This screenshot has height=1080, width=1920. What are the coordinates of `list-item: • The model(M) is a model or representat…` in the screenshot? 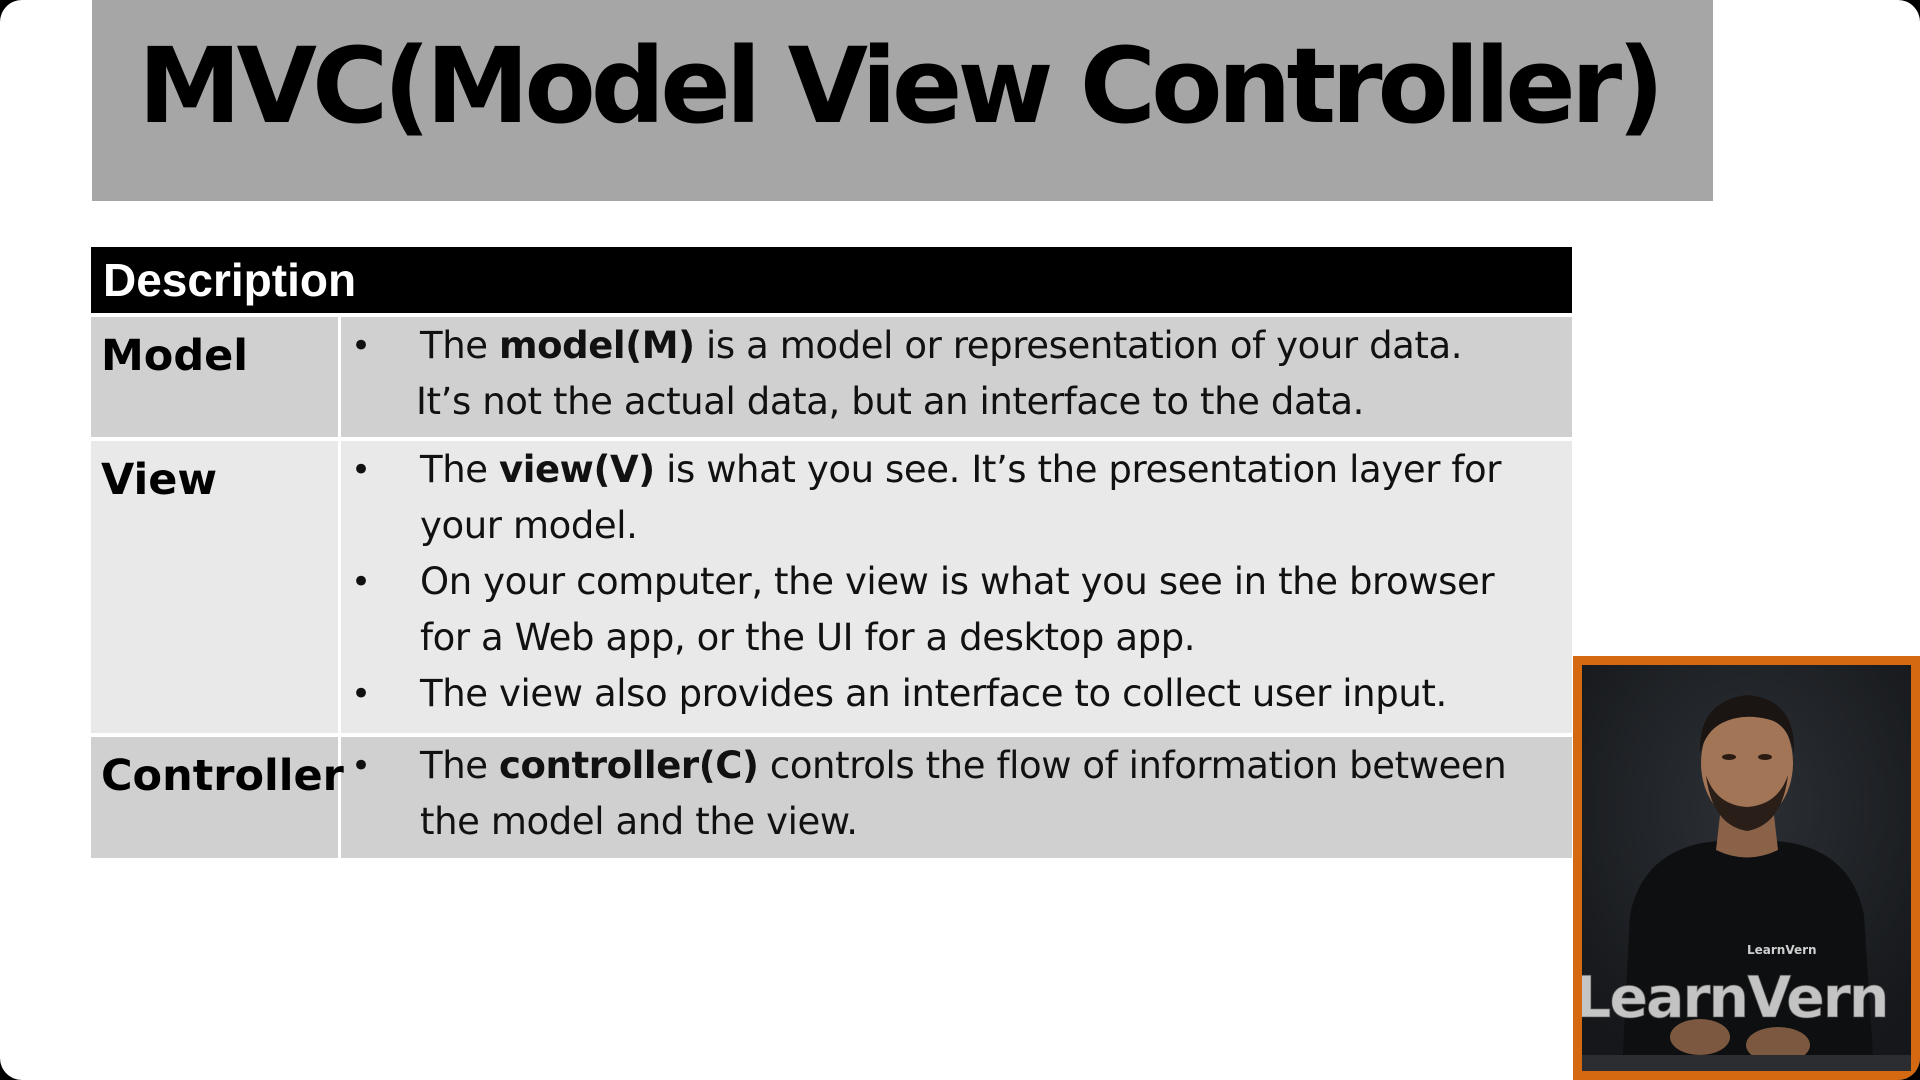 It's located at (946, 374).